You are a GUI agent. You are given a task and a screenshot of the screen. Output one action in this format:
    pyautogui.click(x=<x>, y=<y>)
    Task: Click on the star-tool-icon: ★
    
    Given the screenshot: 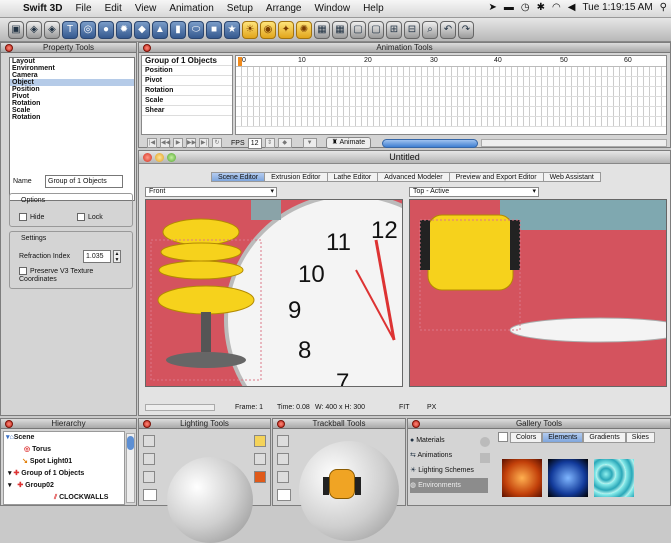 What is the action you would take?
    pyautogui.click(x=232, y=29)
    